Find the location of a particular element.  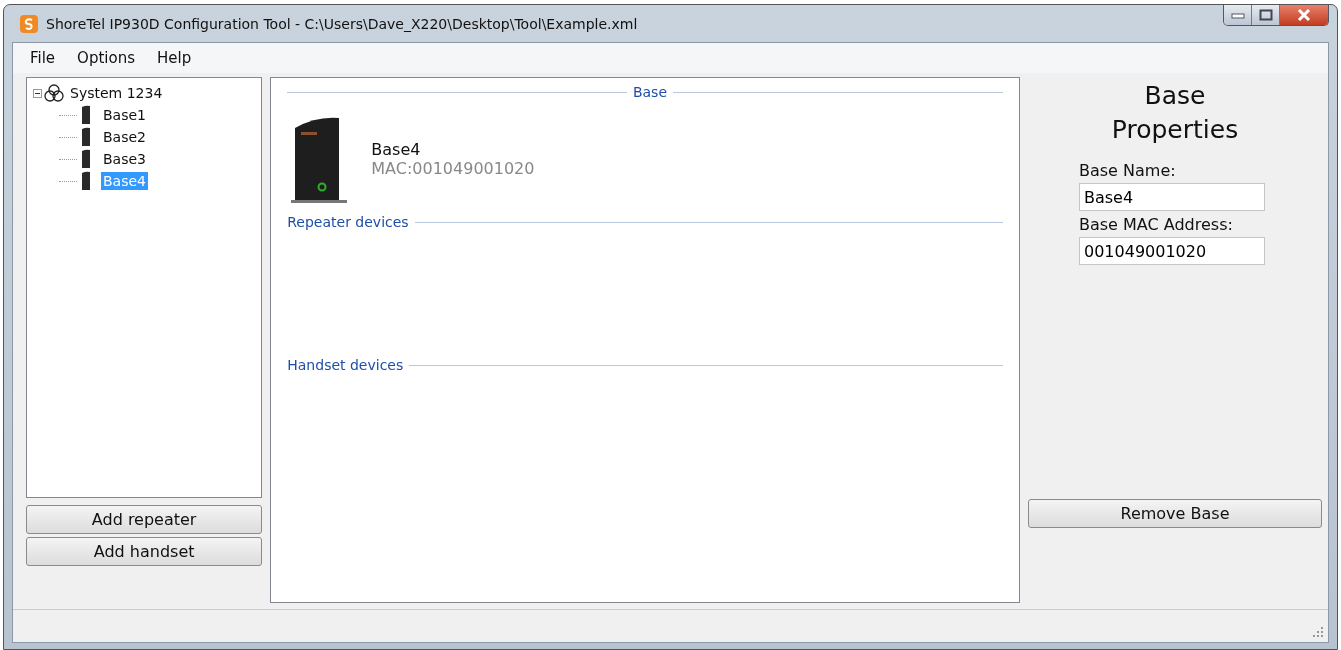

section-heading: Repeater devices is located at coordinates (348, 222).